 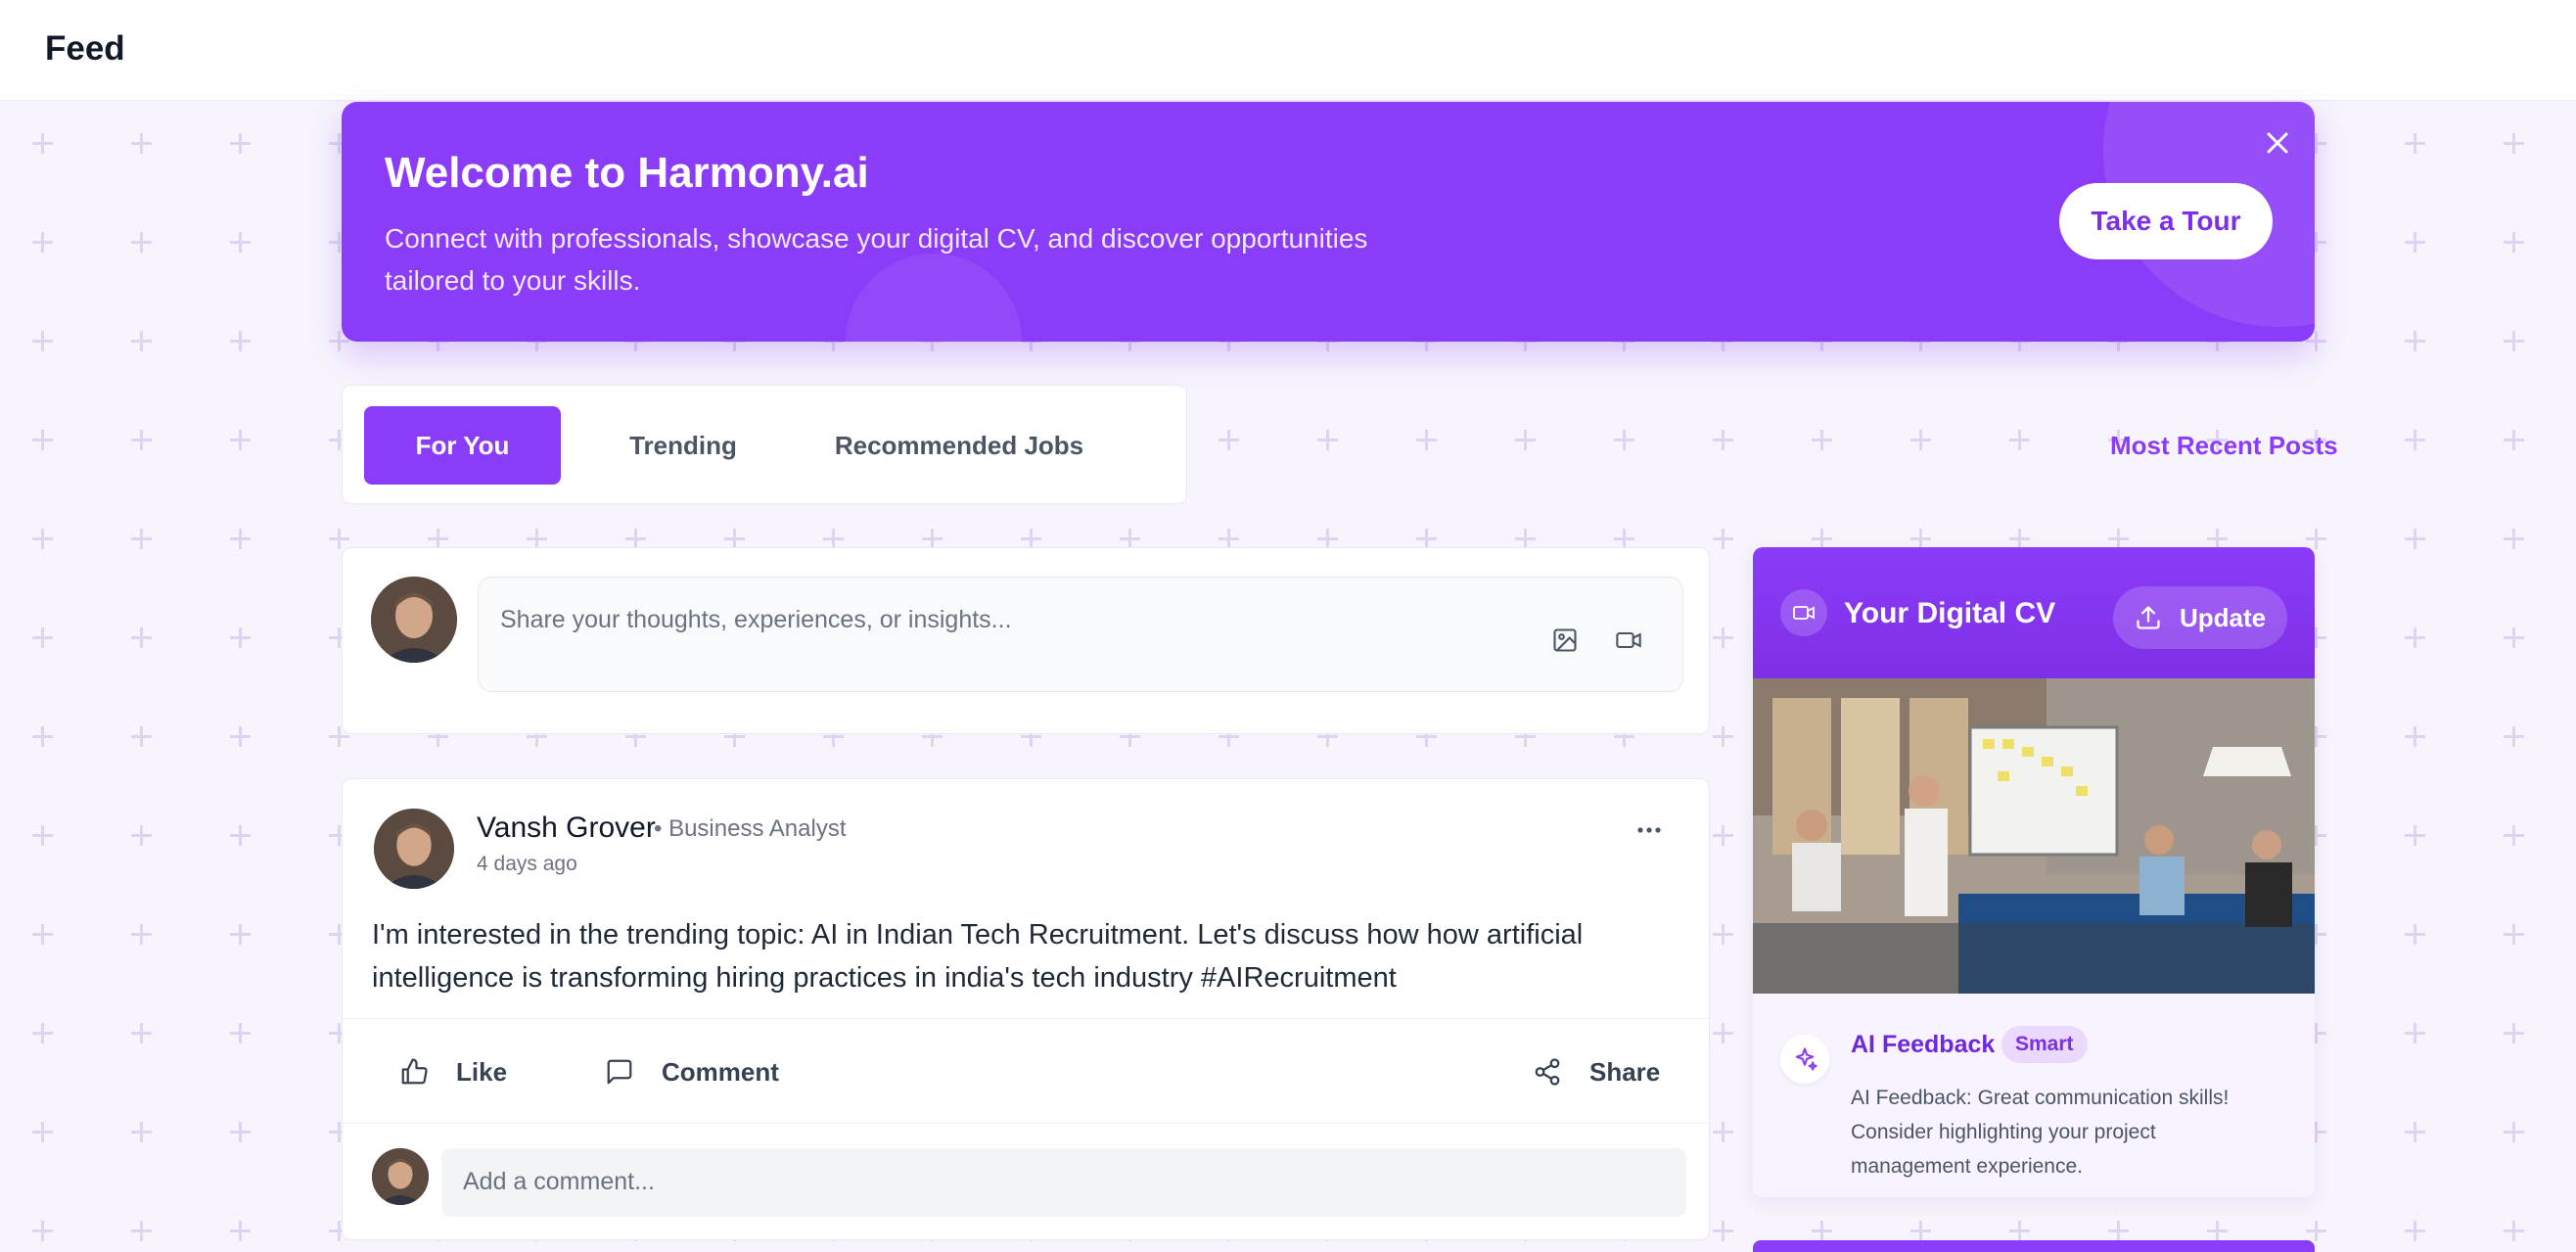 I want to click on digital-cv-header: Your Digital CV Update, so click(x=2034, y=613).